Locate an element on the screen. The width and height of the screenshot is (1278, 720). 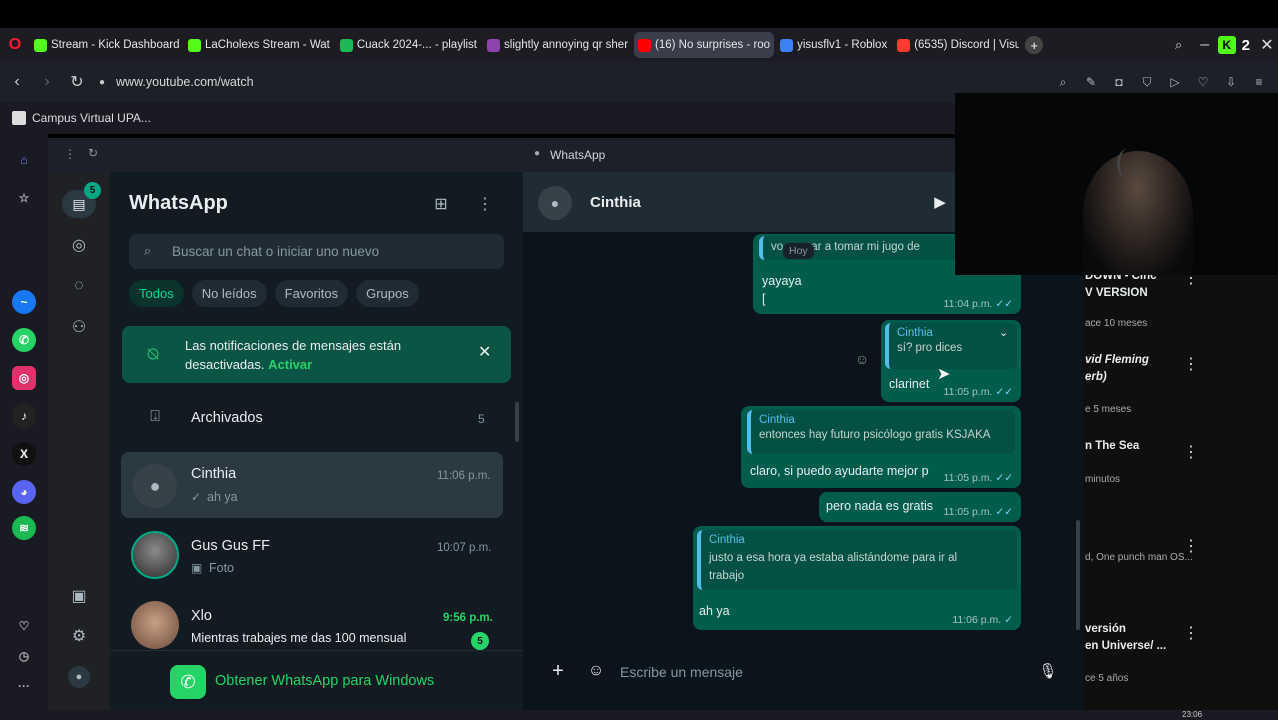
more-icon: ··· is located at coordinates (24, 686).